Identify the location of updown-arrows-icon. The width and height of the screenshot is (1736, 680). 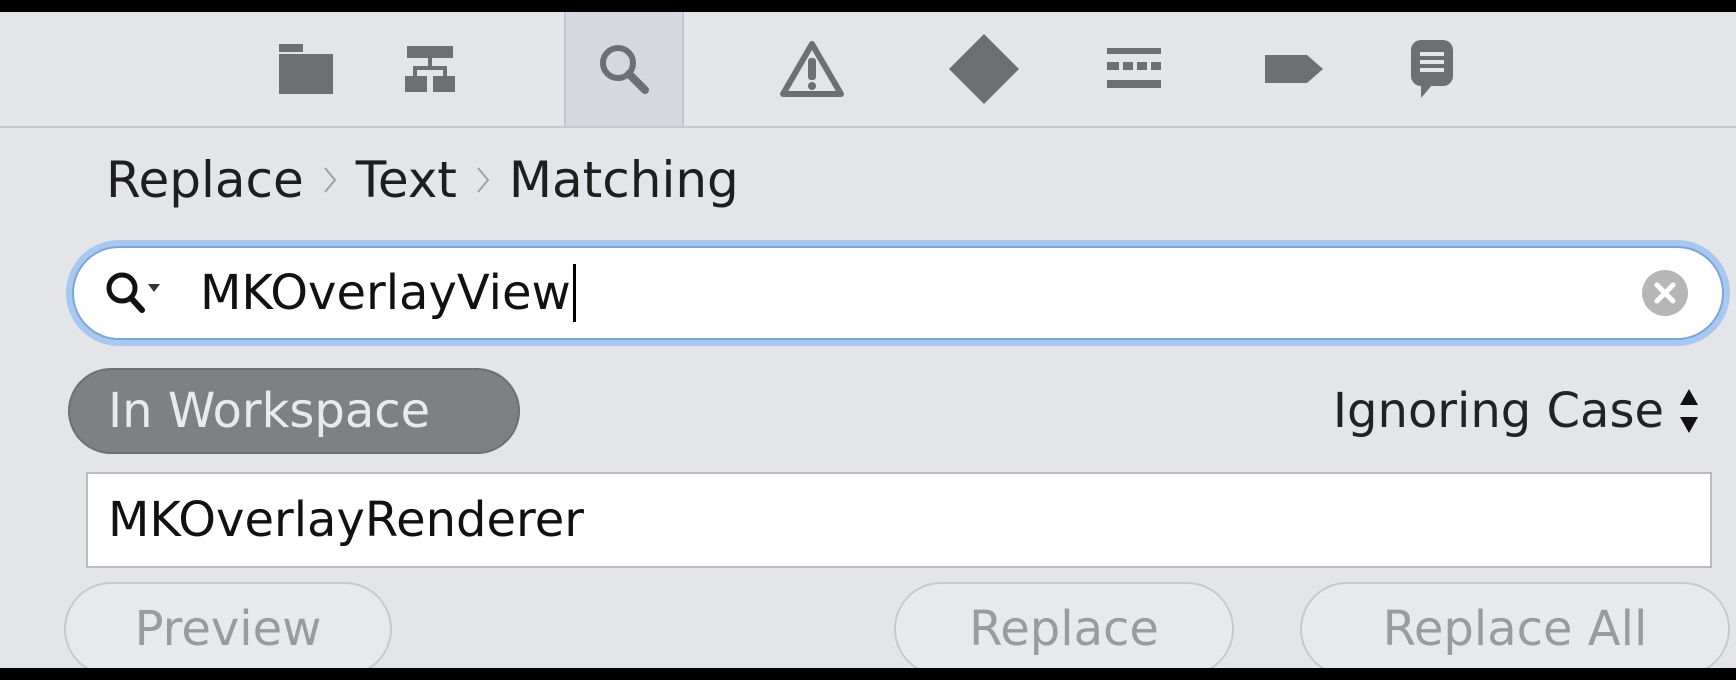
(1689, 411).